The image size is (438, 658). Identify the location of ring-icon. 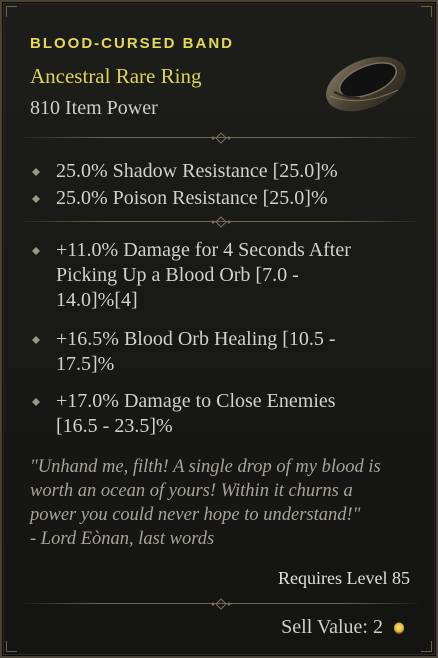
(366, 84).